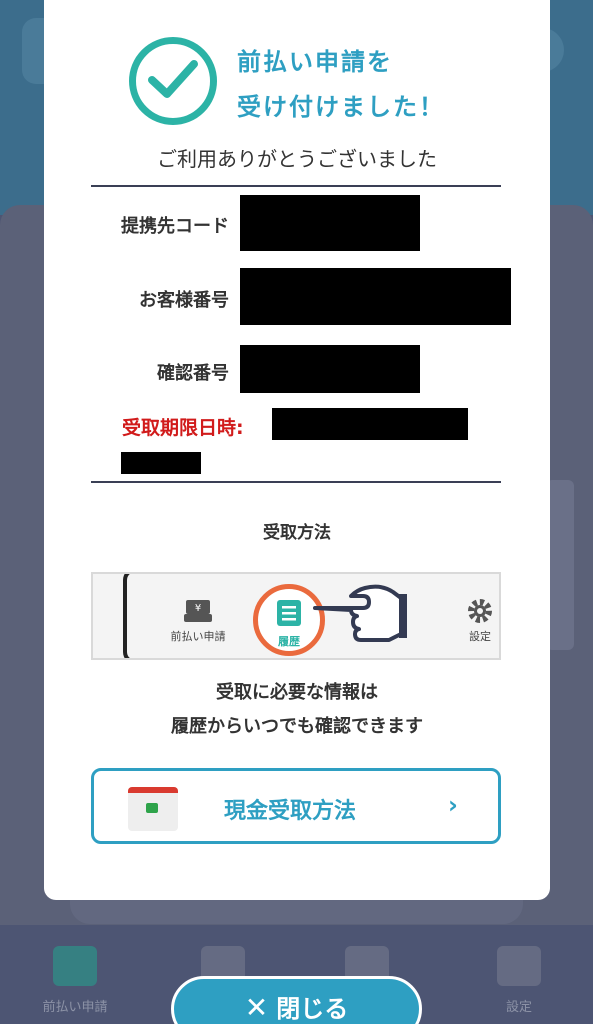 The width and height of the screenshot is (593, 1024). I want to click on history-list-icon, so click(289, 613).